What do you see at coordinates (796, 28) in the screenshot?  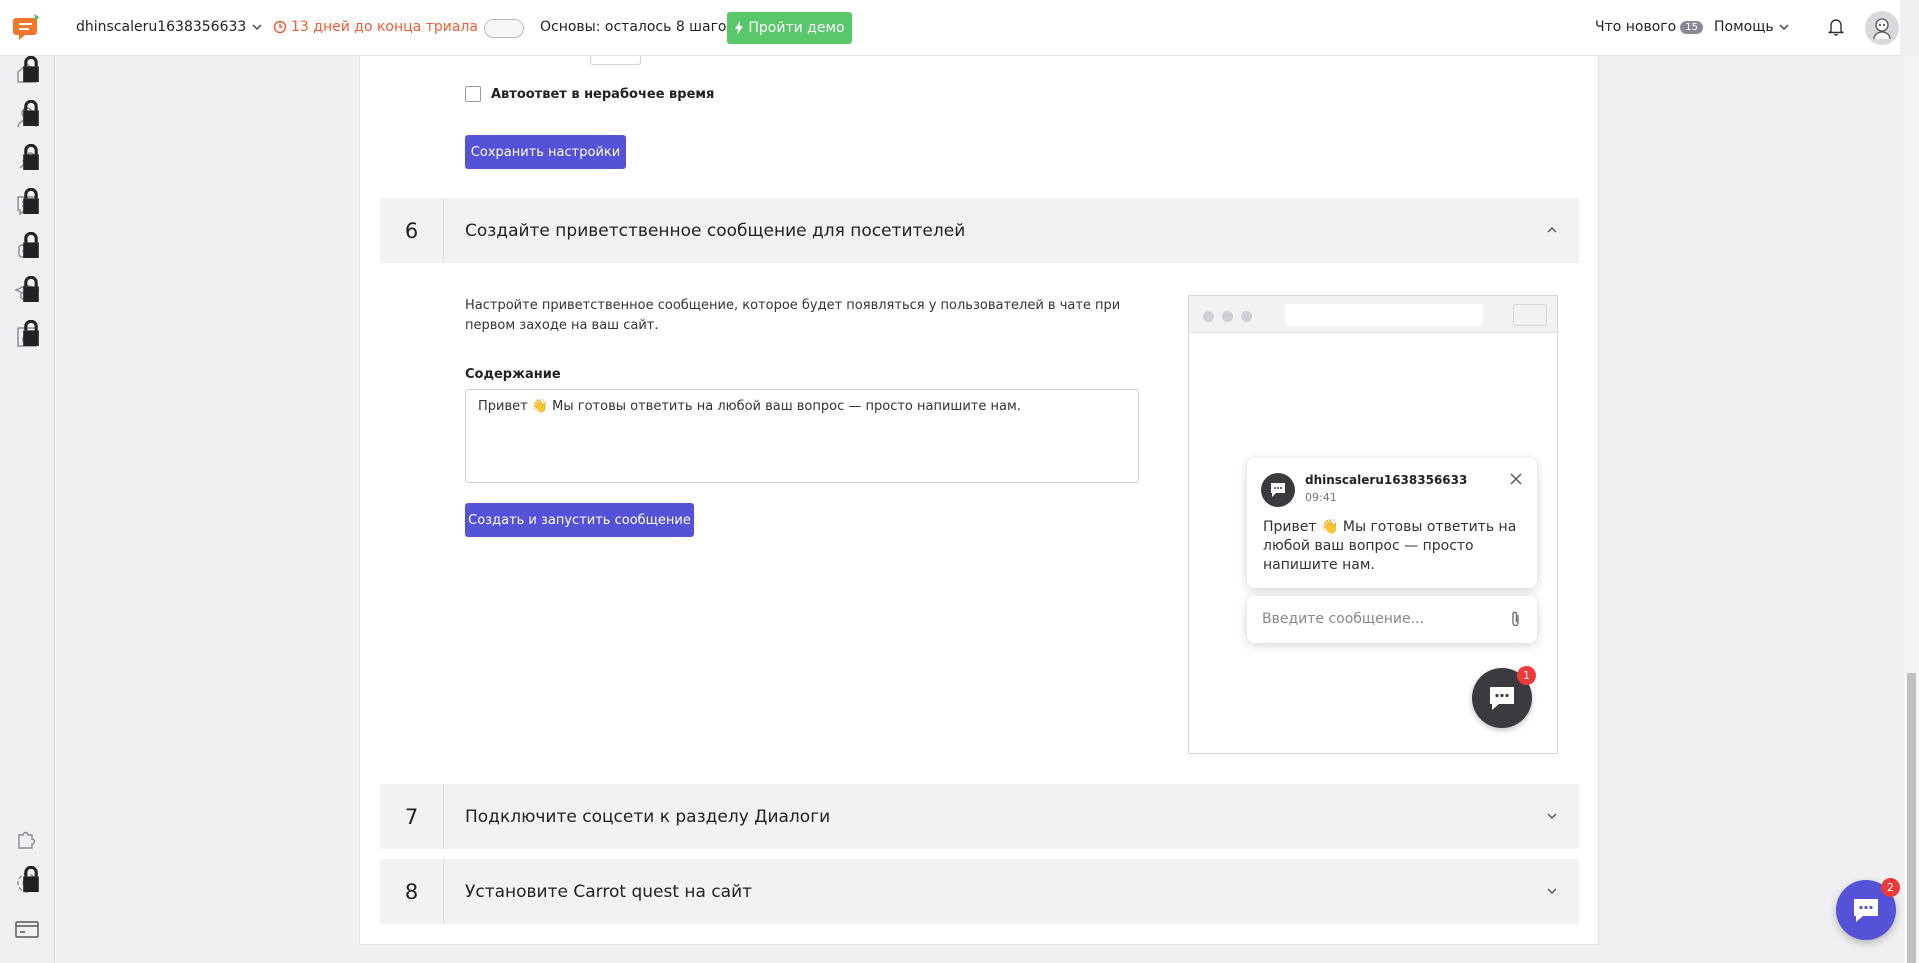 I see `demo-button-label: Пройти демо` at bounding box center [796, 28].